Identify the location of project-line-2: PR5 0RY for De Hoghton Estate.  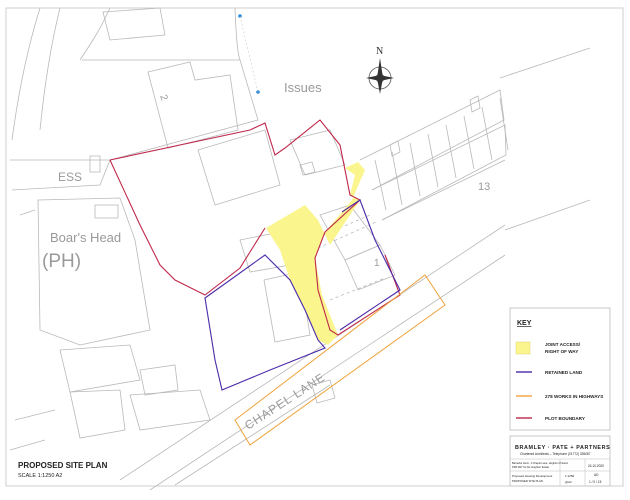
(531, 467).